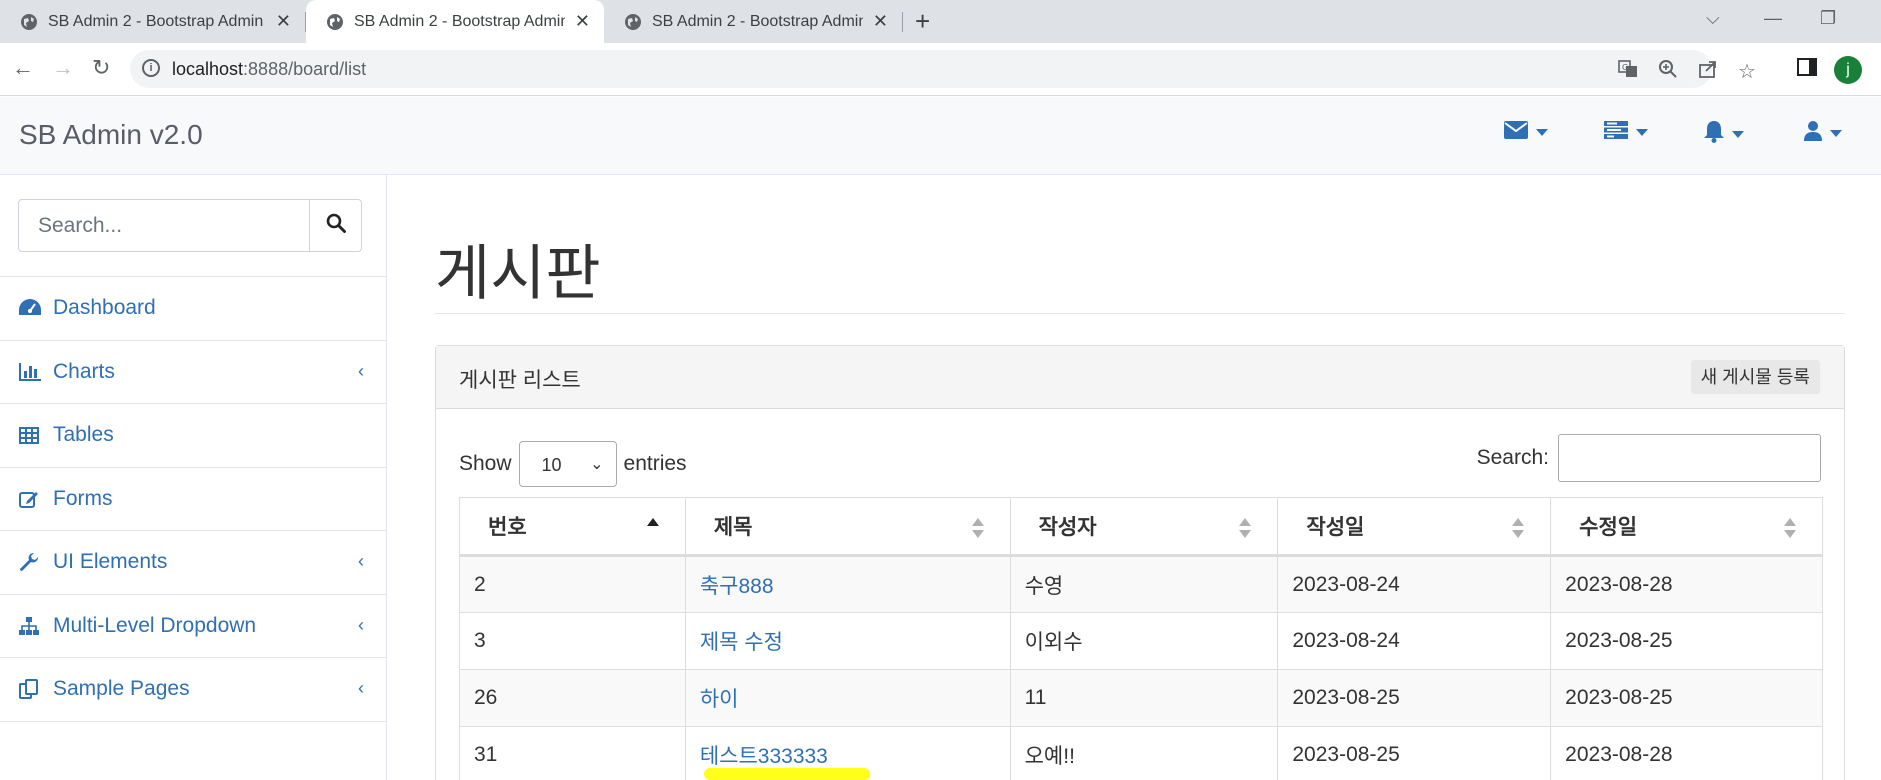 The width and height of the screenshot is (1881, 780). What do you see at coordinates (551, 465) in the screenshot?
I see `entries-select-value: 10` at bounding box center [551, 465].